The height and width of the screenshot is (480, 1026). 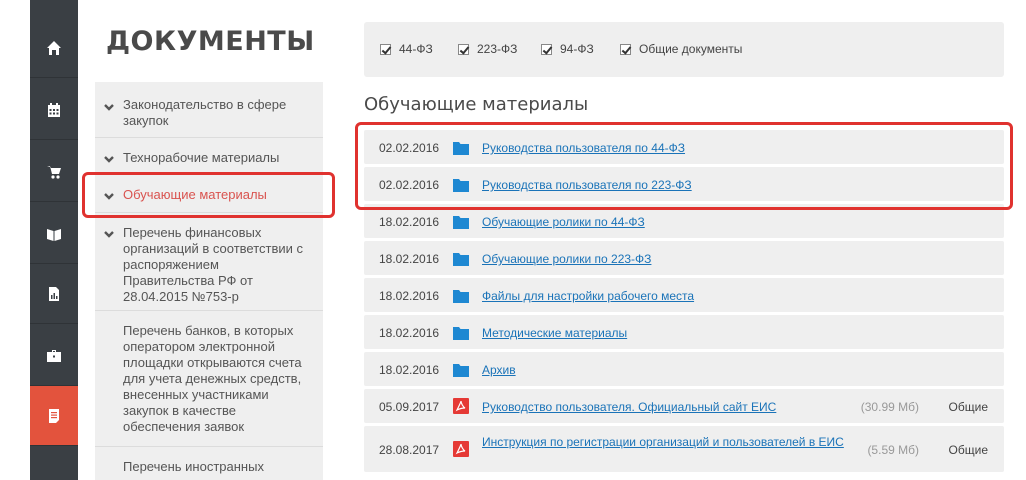 What do you see at coordinates (201, 157) in the screenshot?
I see `sidebar-item-label: Технорабочие материалы` at bounding box center [201, 157].